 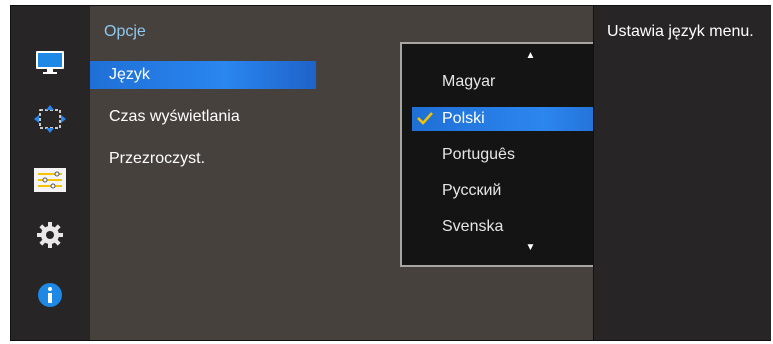 I want to click on panel-title: Opcje, so click(x=125, y=31).